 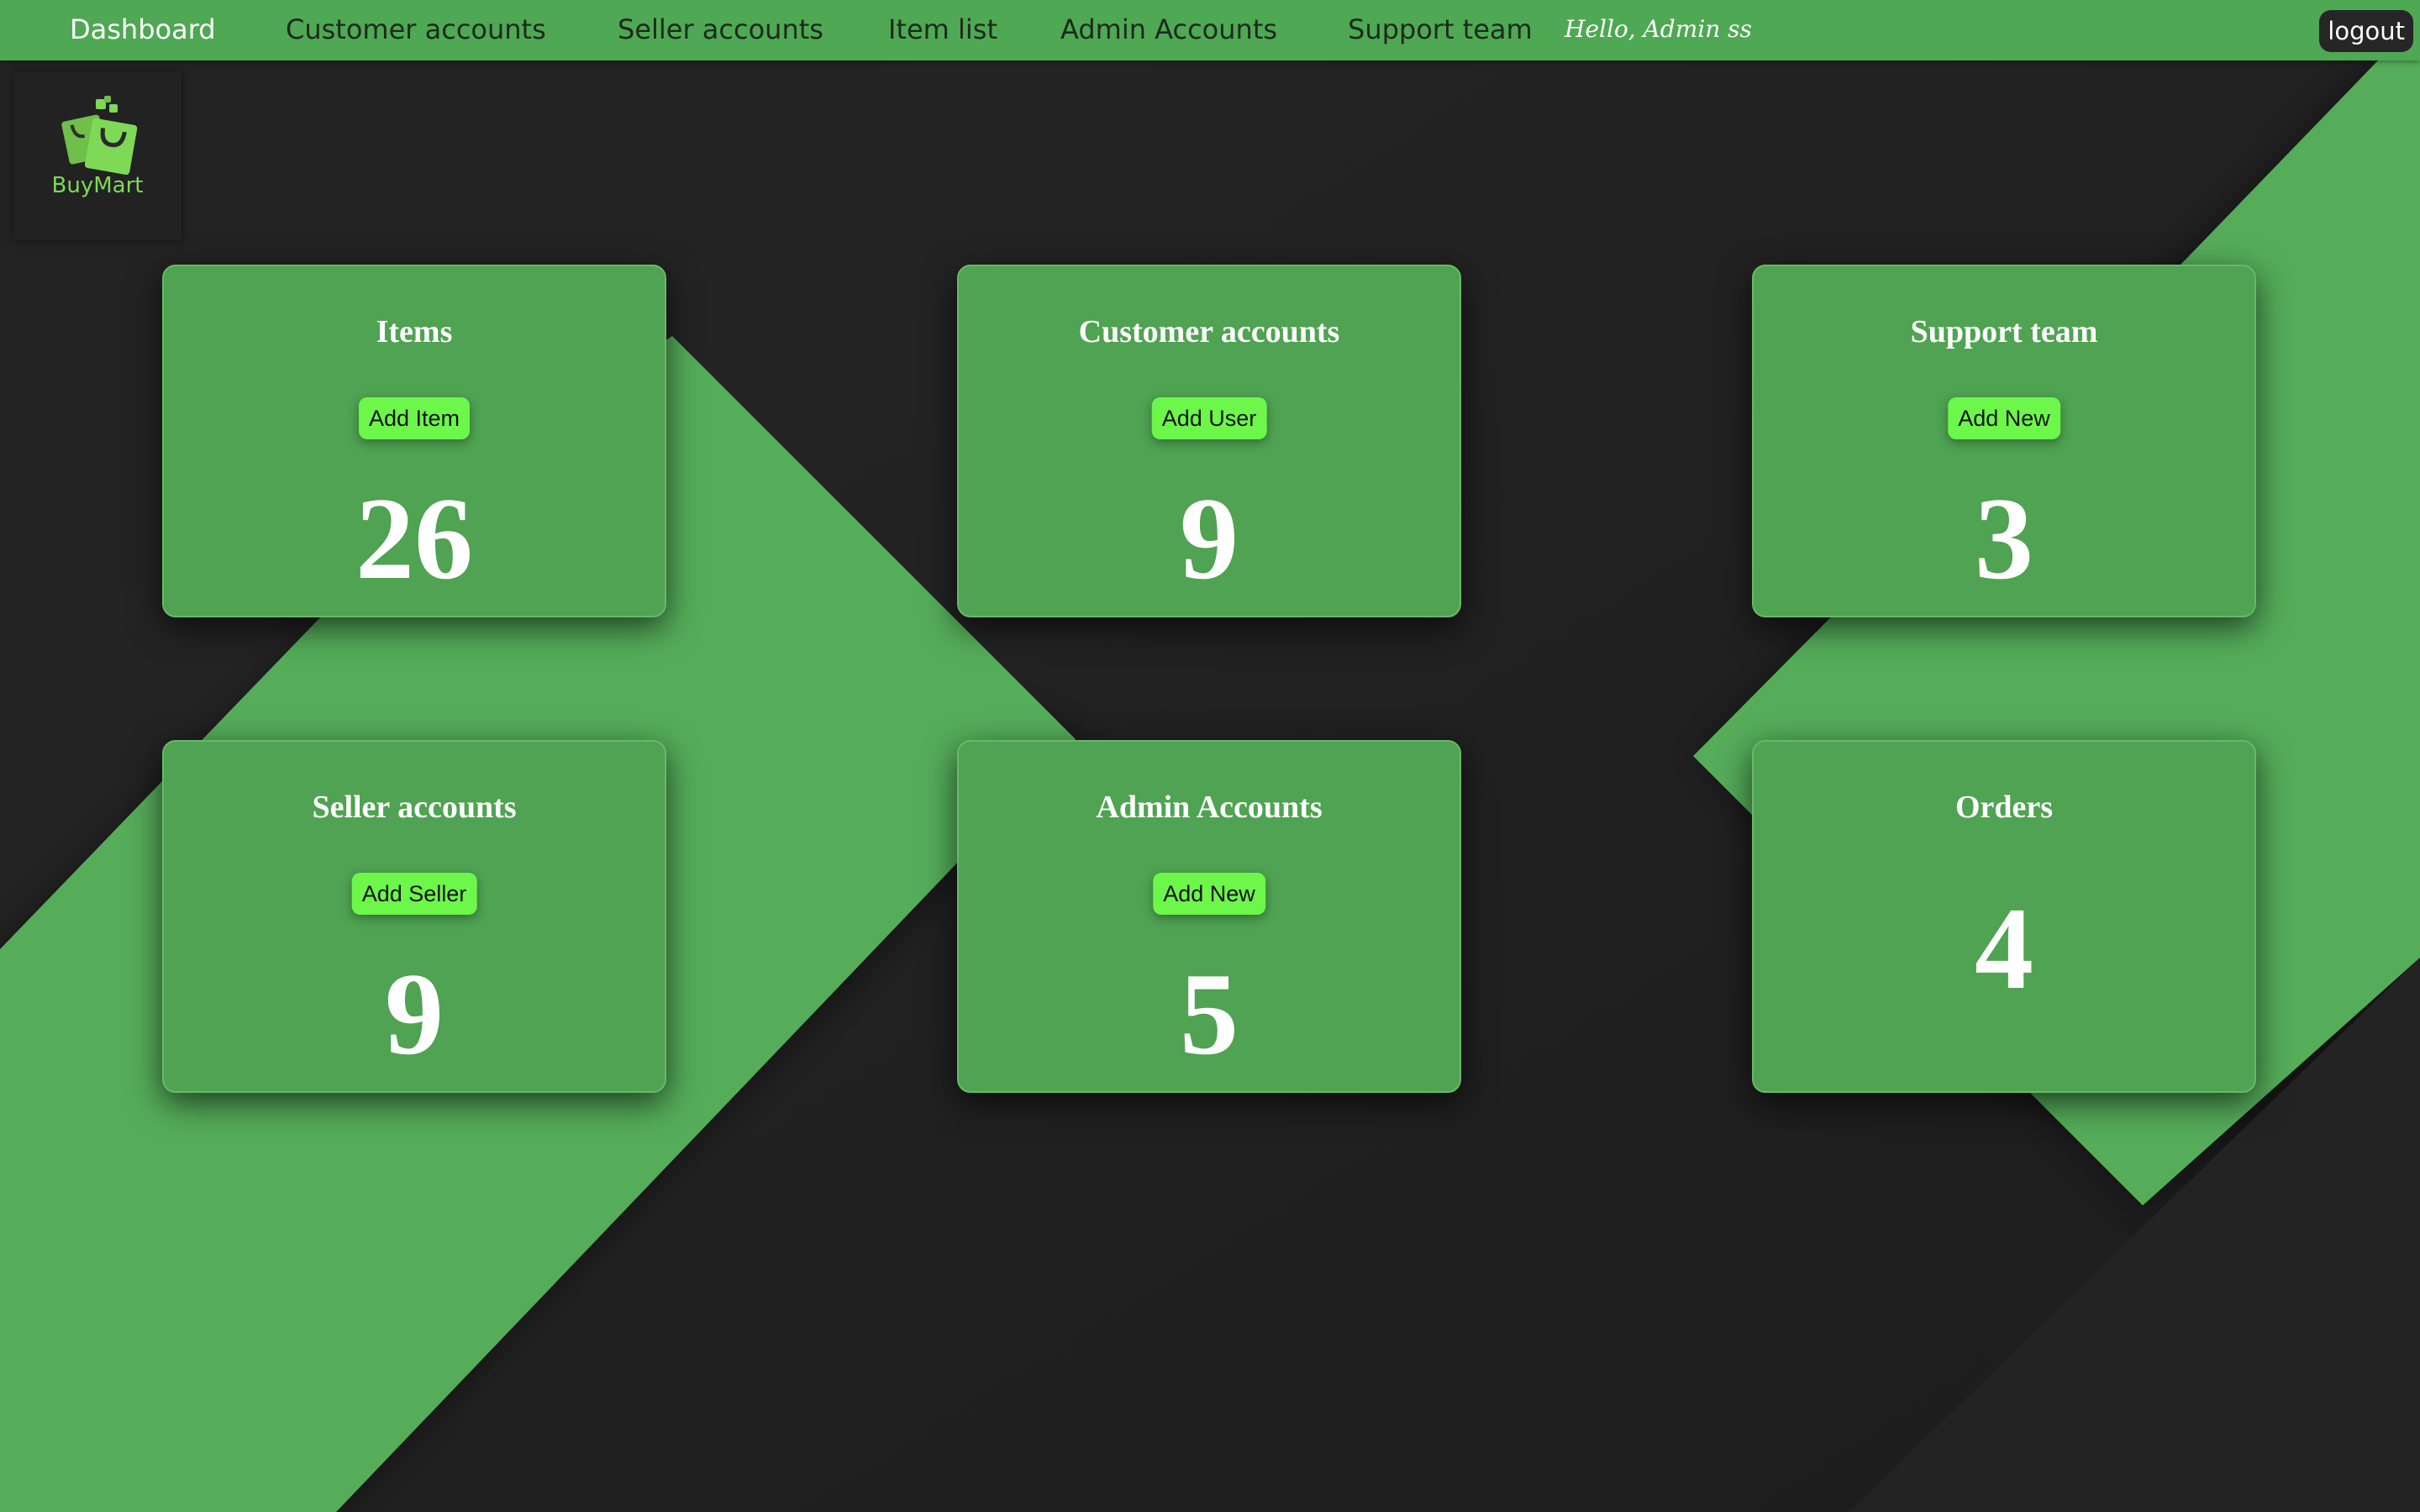 I want to click on card-items: Items Add Item 26, so click(x=414, y=441).